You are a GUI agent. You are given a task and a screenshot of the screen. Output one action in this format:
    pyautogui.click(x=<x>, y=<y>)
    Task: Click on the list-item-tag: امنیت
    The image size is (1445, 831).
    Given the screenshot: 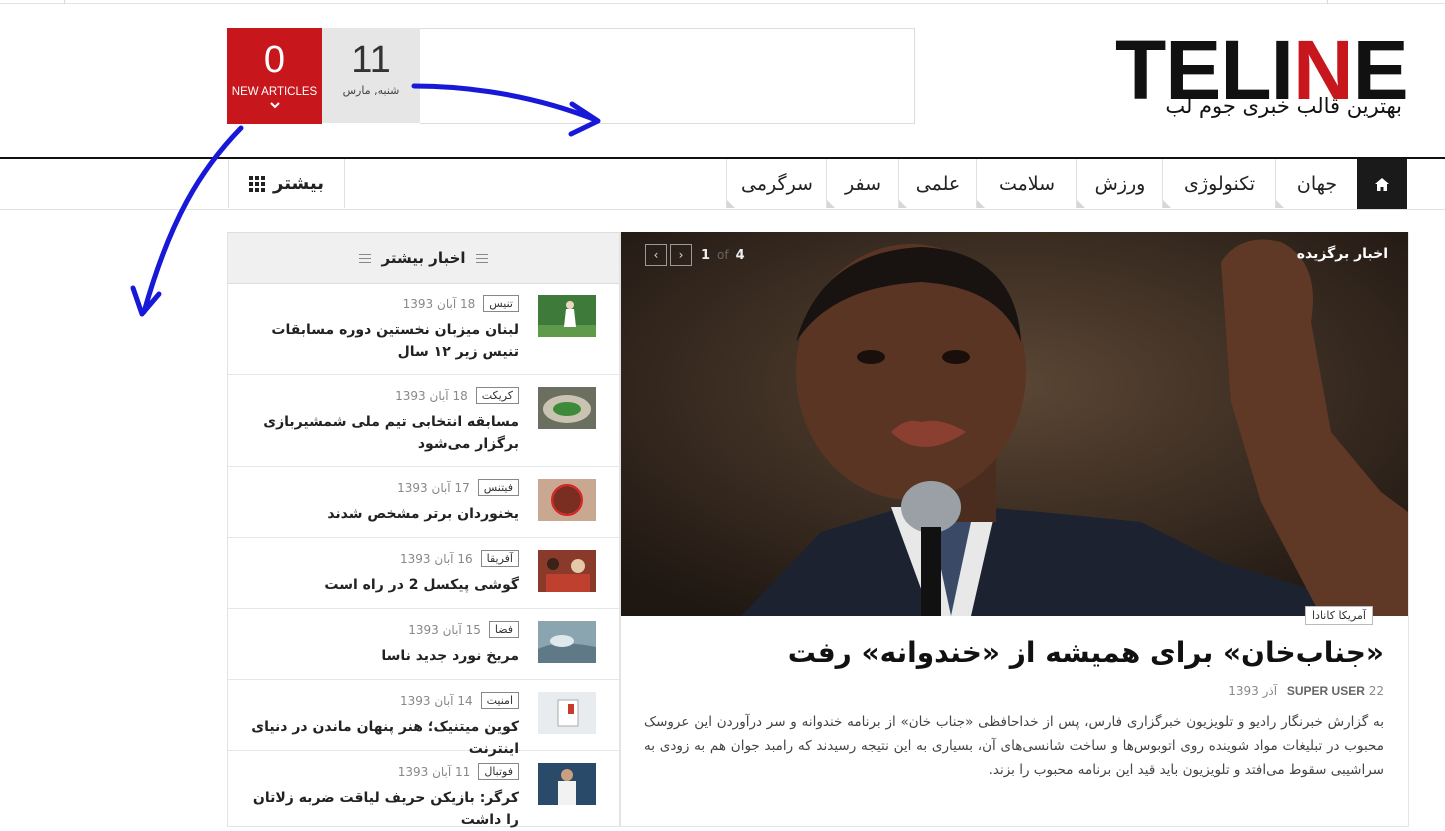 What is the action you would take?
    pyautogui.click(x=499, y=700)
    